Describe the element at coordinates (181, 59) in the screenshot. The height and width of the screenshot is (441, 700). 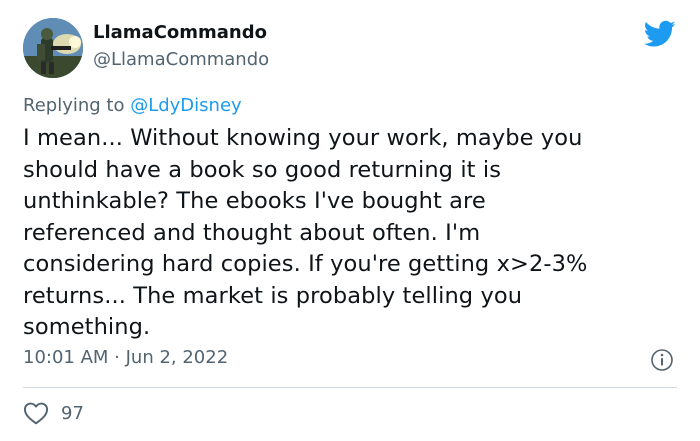
I see `author-handle: @LlamaCommando` at that location.